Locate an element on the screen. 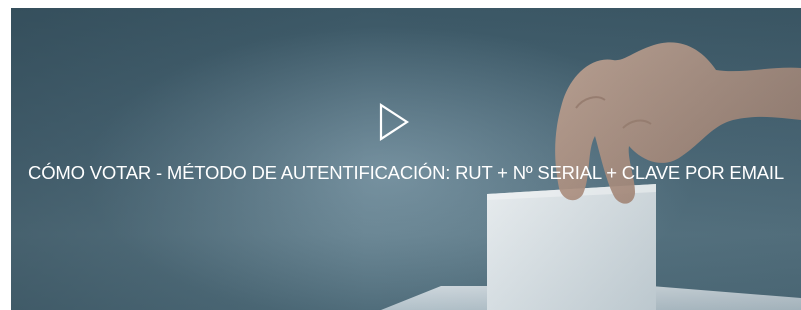  play-button is located at coordinates (394, 122).